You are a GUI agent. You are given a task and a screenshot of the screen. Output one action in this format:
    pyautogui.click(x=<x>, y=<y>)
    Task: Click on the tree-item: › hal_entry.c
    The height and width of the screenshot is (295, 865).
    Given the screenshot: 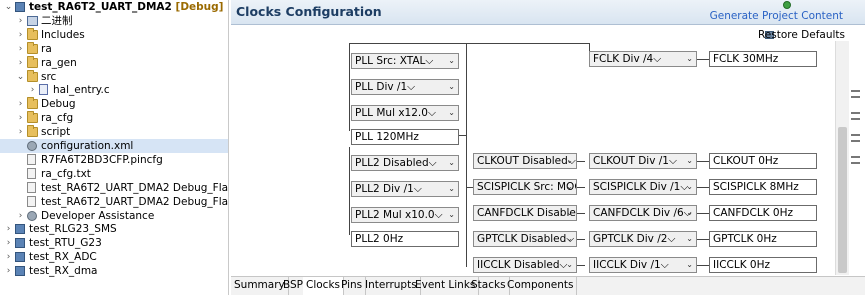 What is the action you would take?
    pyautogui.click(x=114, y=90)
    